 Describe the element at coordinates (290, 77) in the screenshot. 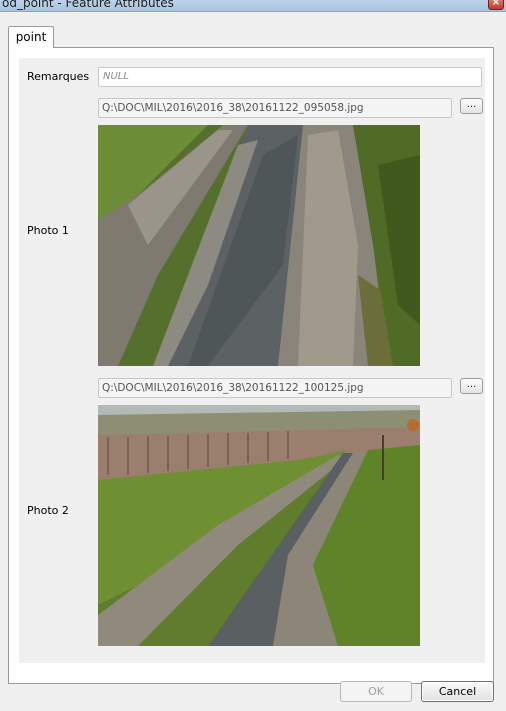

I see `remarques-field: NULL` at that location.